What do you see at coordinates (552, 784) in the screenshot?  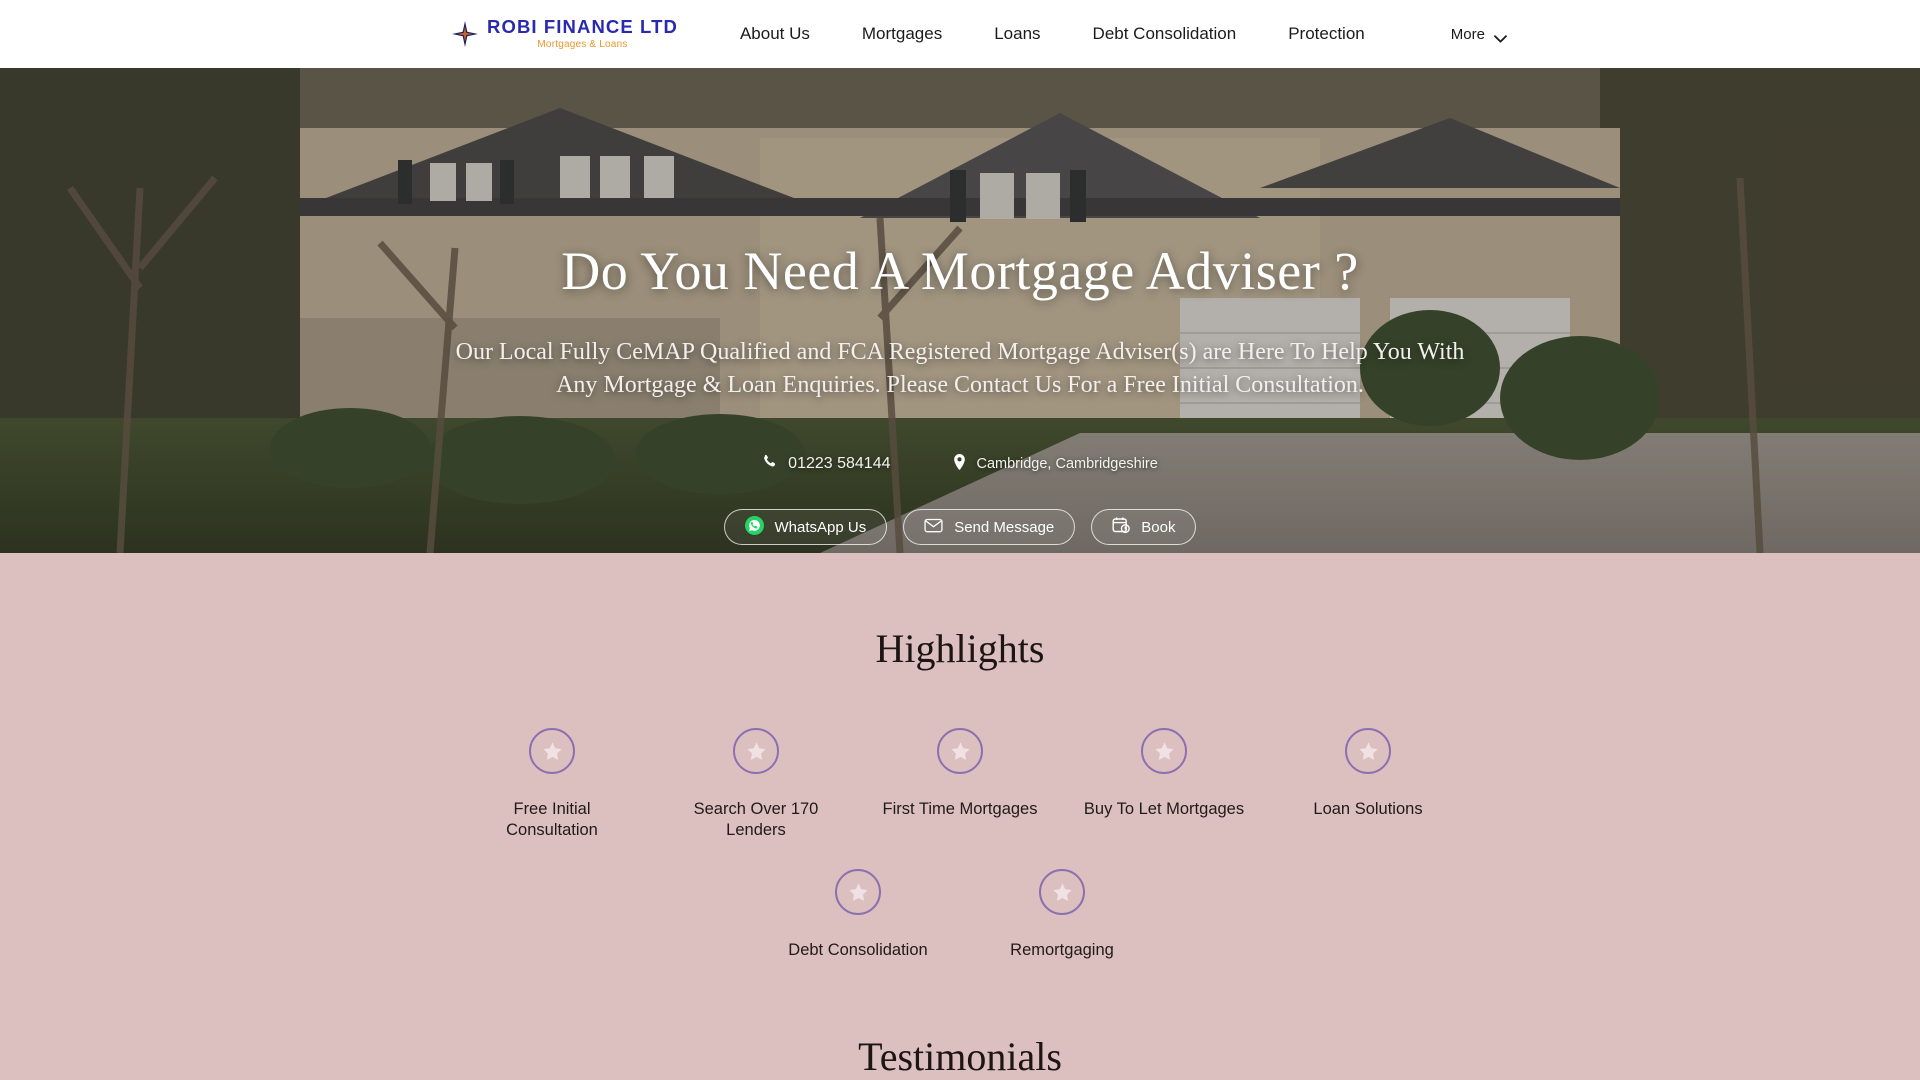 I see `highlight-item: Free Initial Consultation` at bounding box center [552, 784].